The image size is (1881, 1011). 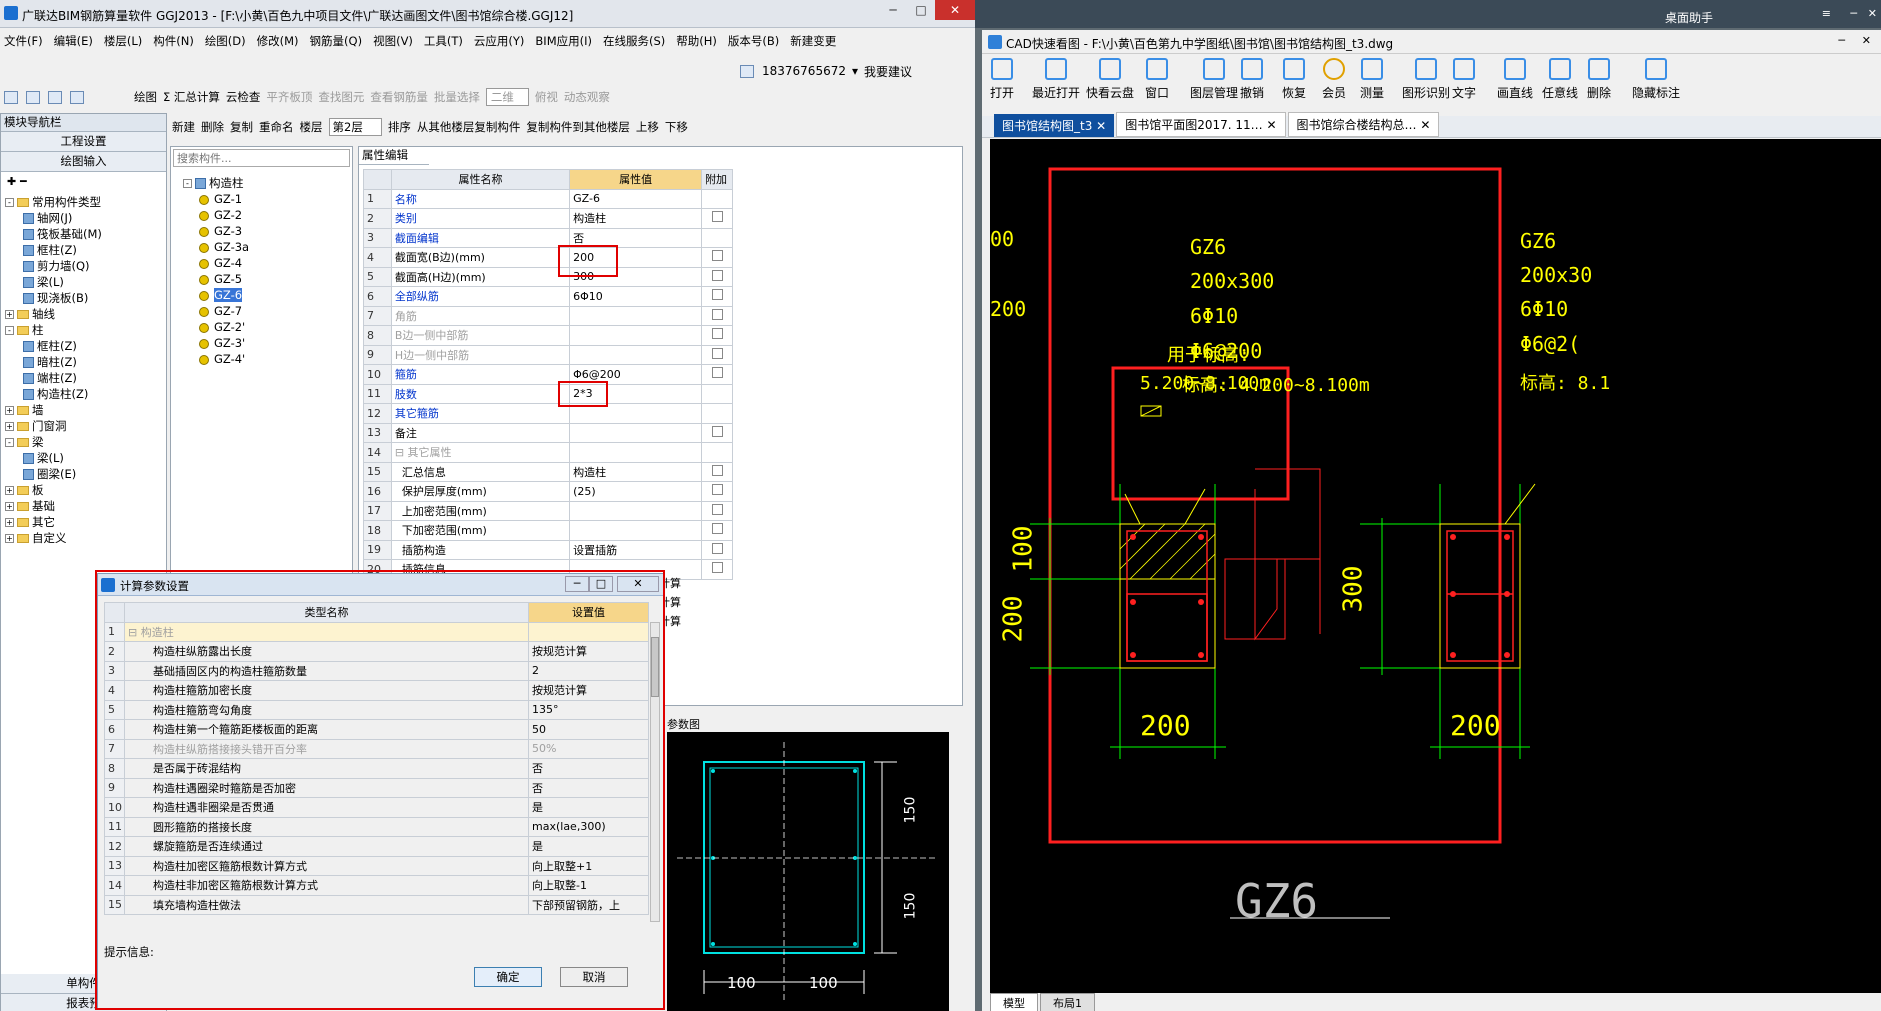 I want to click on taskbar-close-icon: ✕, so click(x=1872, y=13).